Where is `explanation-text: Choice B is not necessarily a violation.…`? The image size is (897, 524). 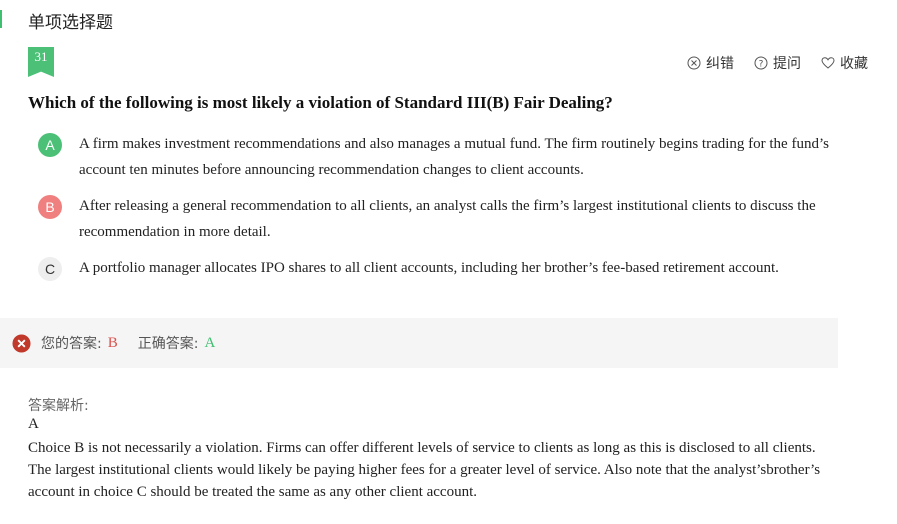 explanation-text: Choice B is not necessarily a violation.… is located at coordinates (424, 470).